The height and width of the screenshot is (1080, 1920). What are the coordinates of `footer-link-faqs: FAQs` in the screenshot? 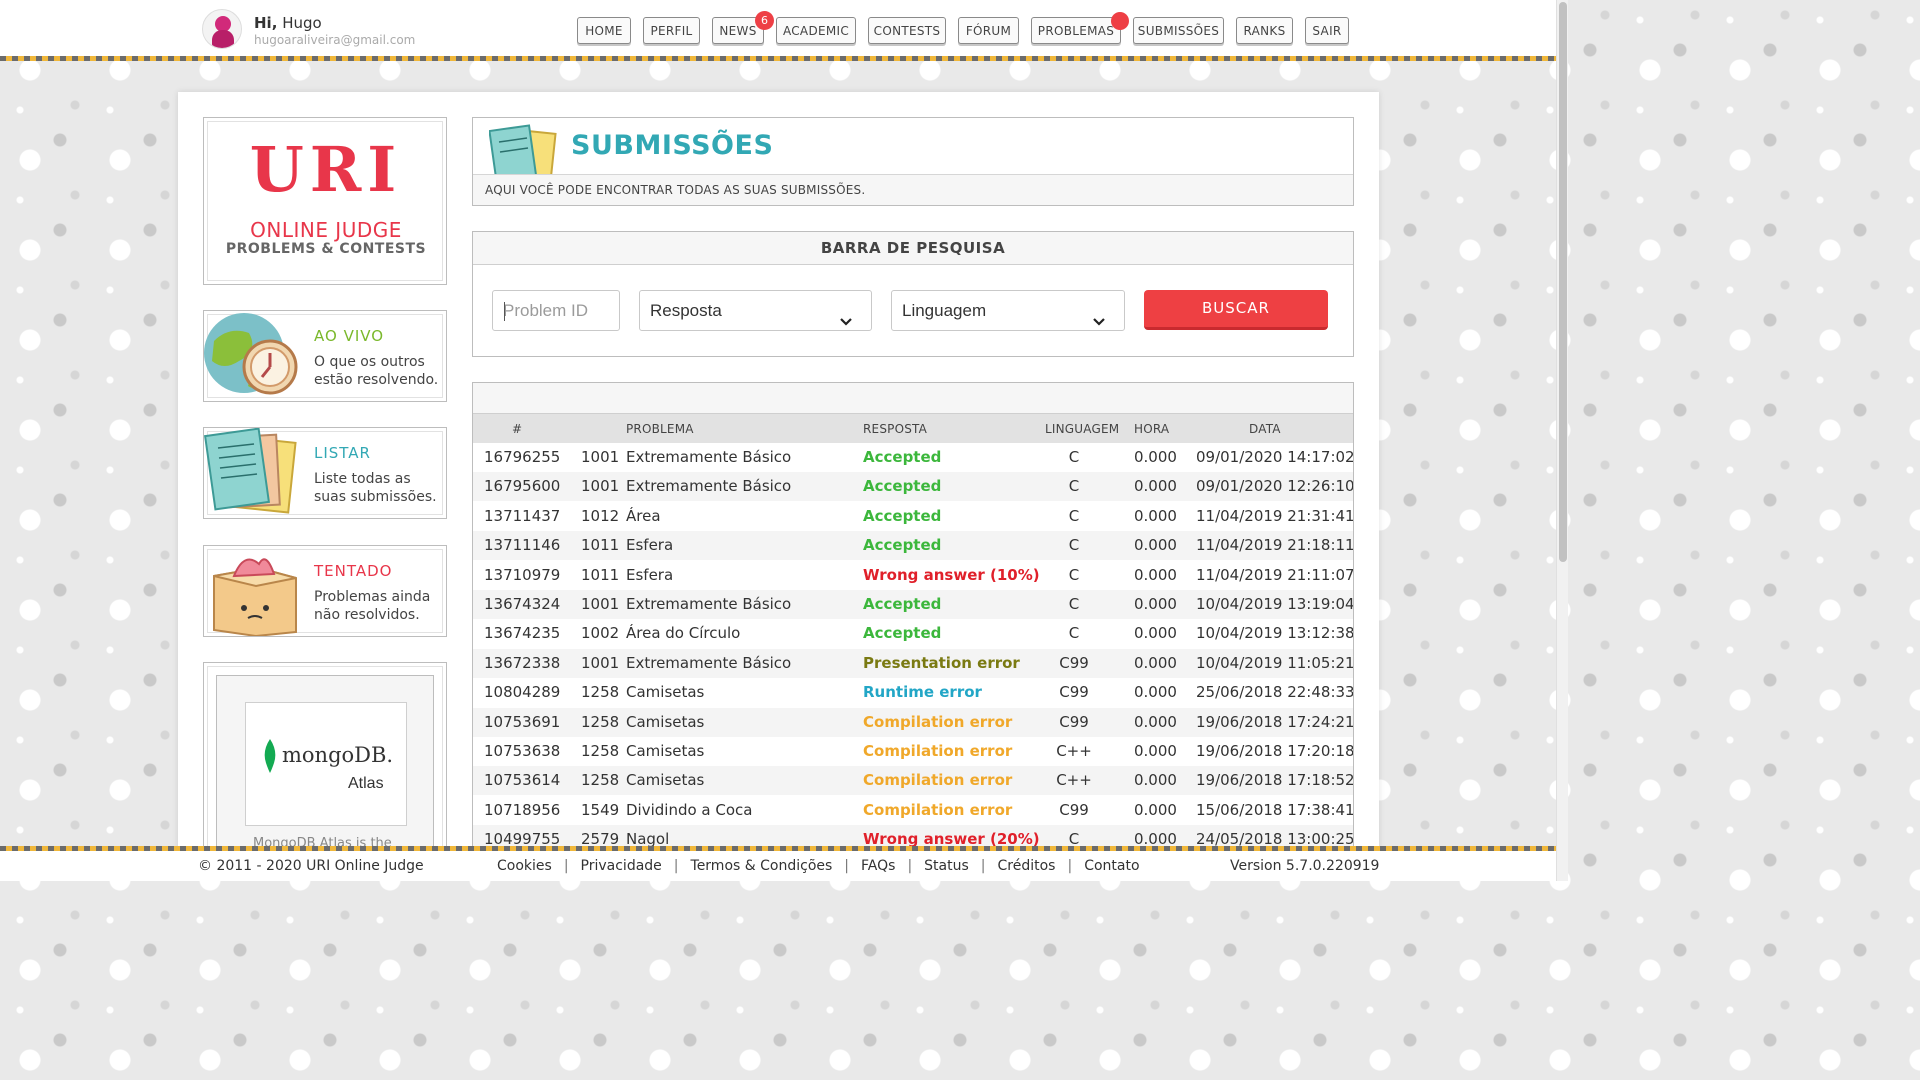 It's located at (878, 866).